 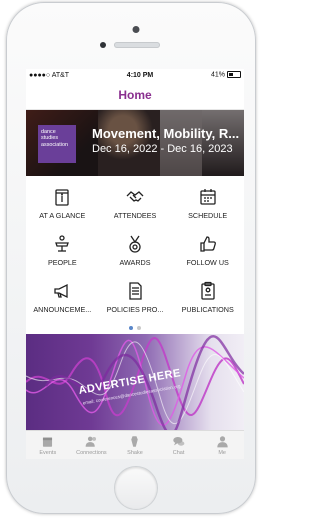 I want to click on grid-item-label: AWARDS, so click(x=135, y=262).